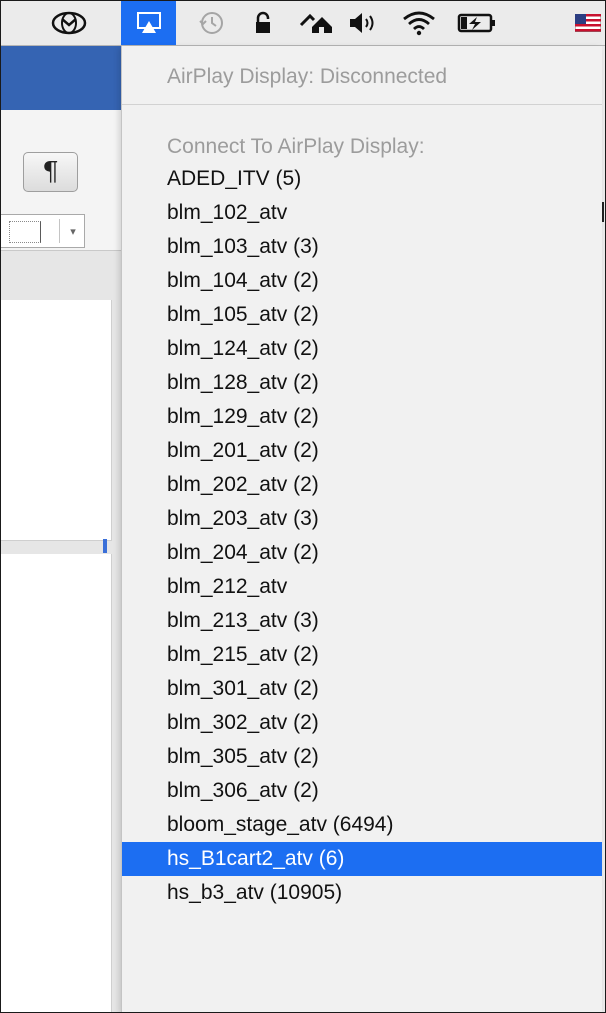 This screenshot has height=1013, width=606. I want to click on volume-icon, so click(365, 23).